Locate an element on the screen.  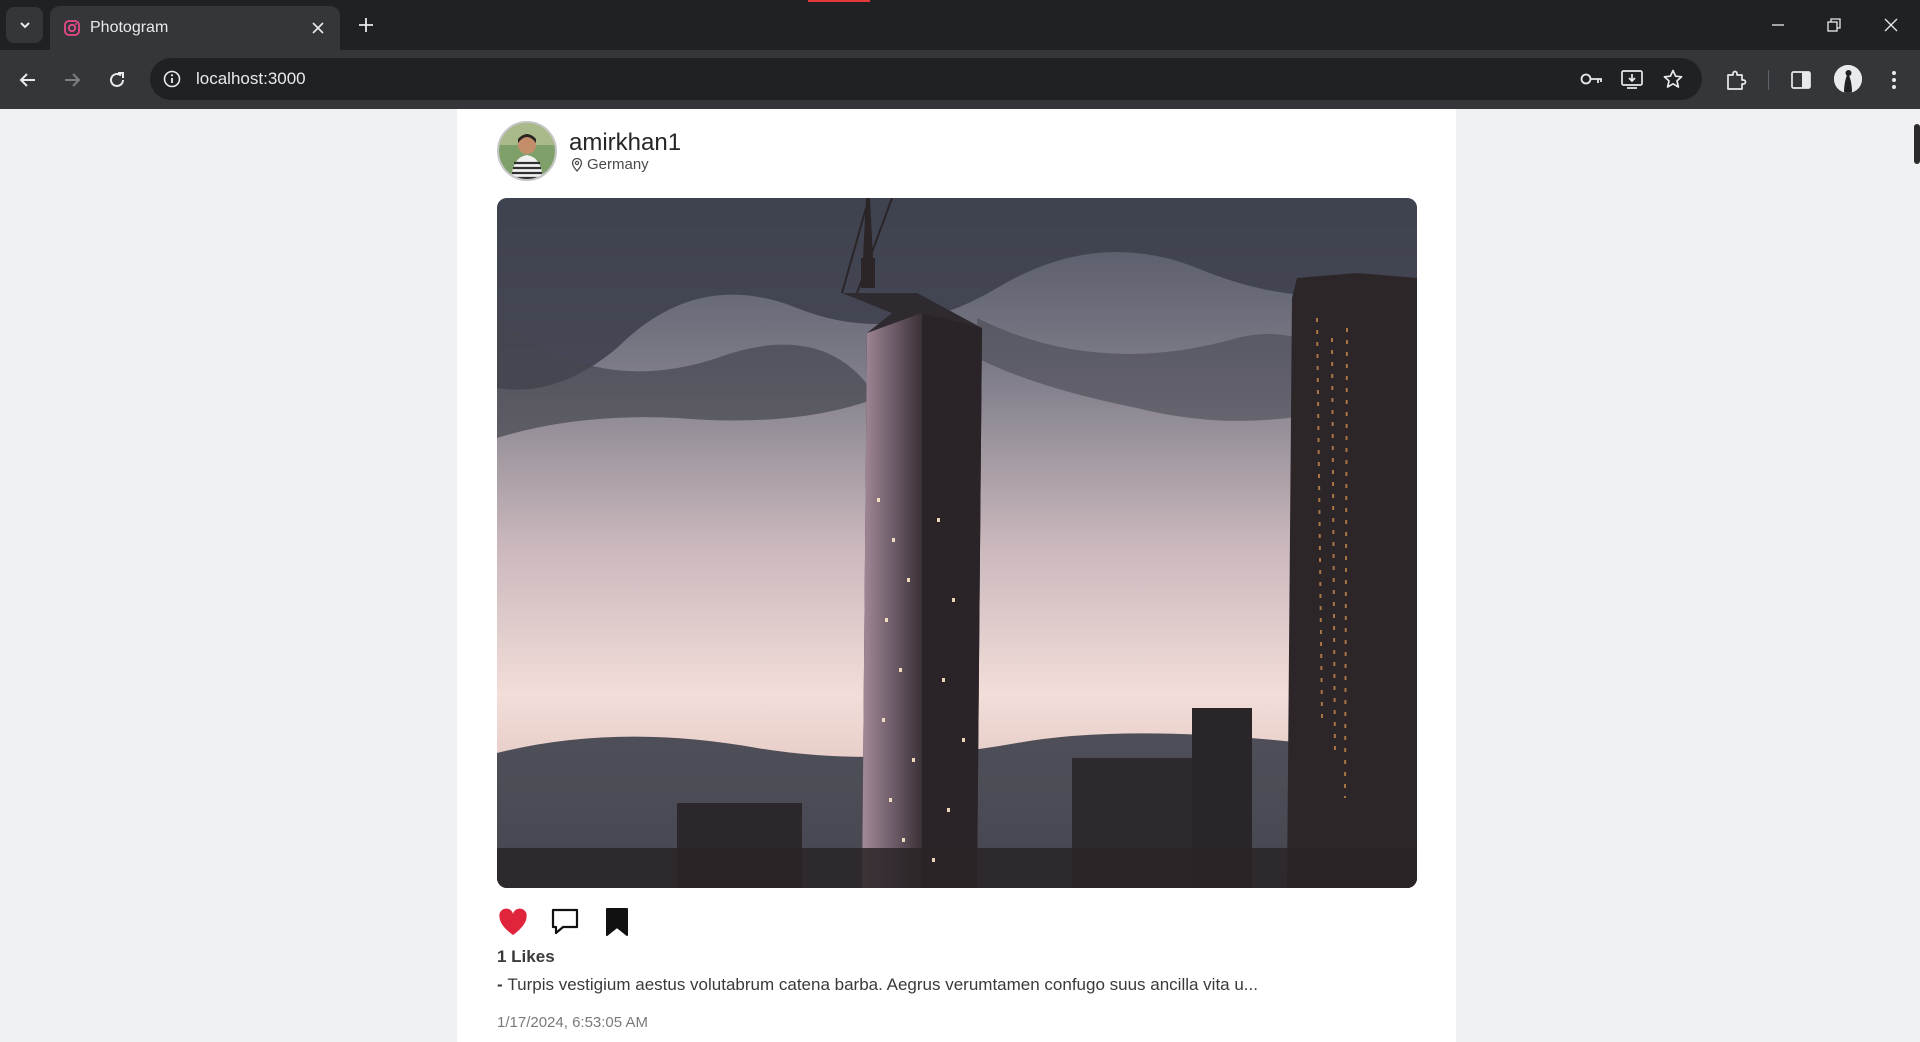
more-vertical-icon is located at coordinates (1894, 80).